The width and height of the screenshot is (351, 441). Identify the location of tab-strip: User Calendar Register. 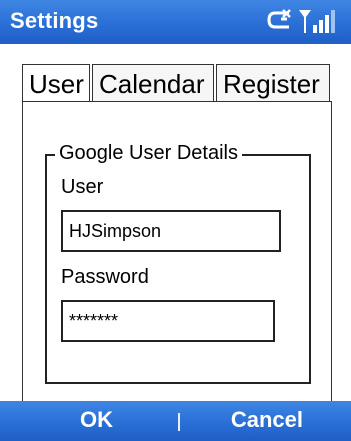
(177, 83).